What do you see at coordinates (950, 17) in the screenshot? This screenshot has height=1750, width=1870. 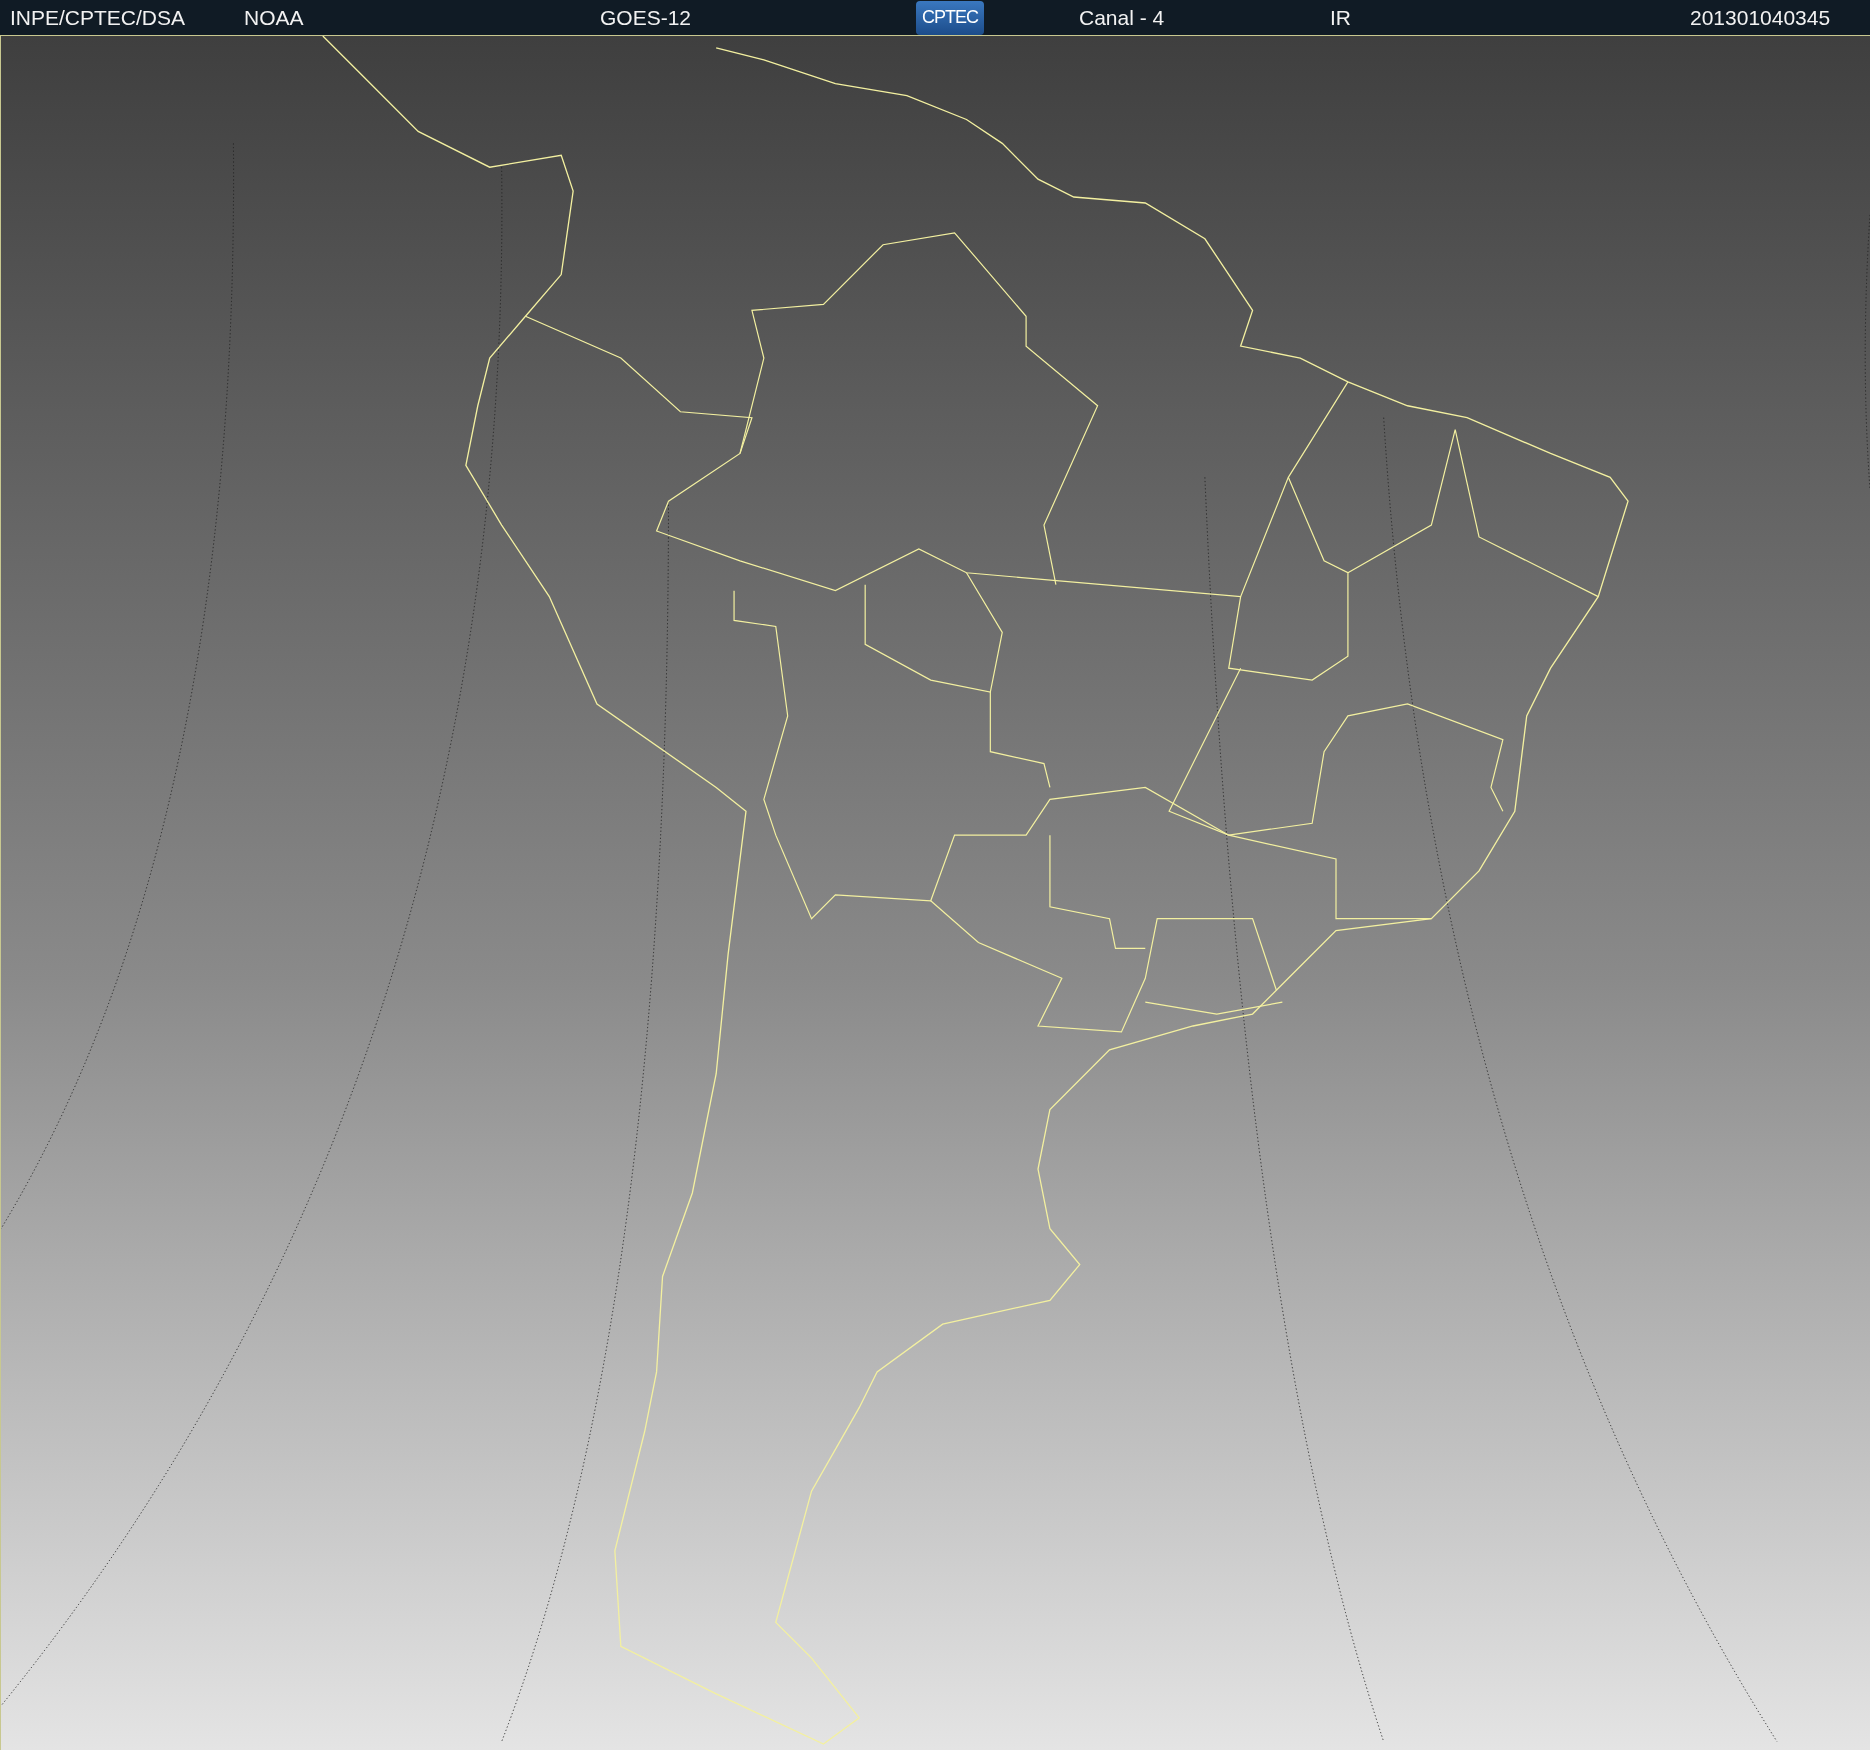 I see `logo: CPTEC` at bounding box center [950, 17].